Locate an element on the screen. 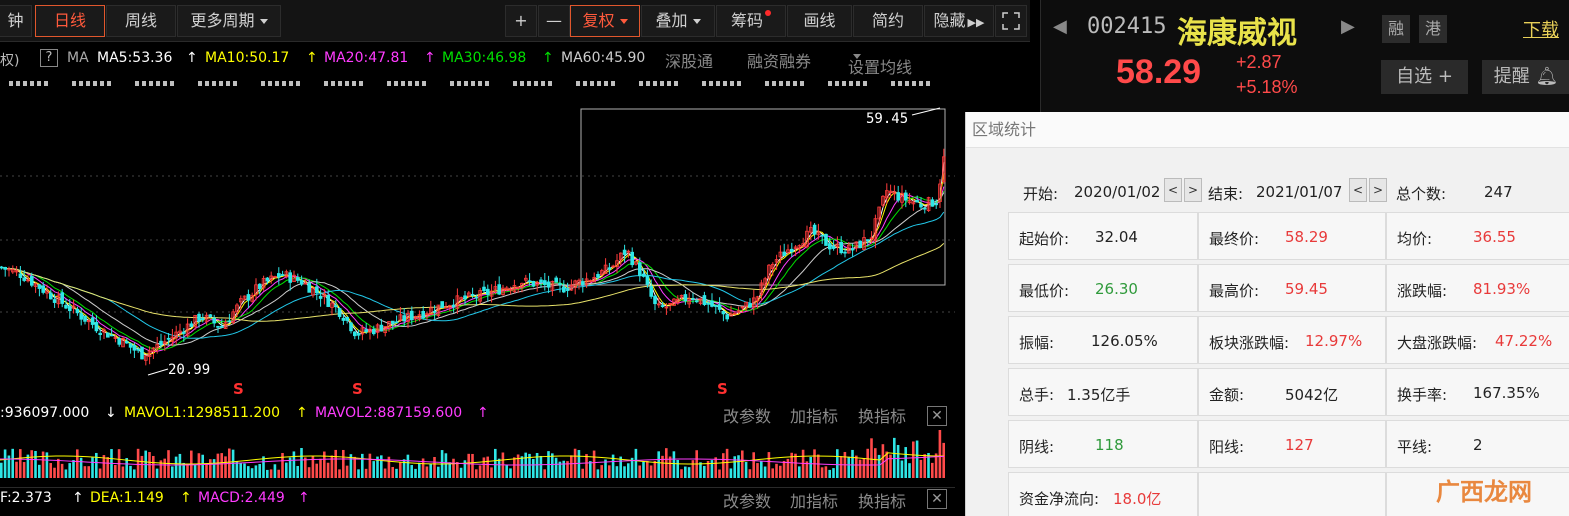 The width and height of the screenshot is (1569, 516). margin-trading-link: 融资融券 is located at coordinates (779, 60).